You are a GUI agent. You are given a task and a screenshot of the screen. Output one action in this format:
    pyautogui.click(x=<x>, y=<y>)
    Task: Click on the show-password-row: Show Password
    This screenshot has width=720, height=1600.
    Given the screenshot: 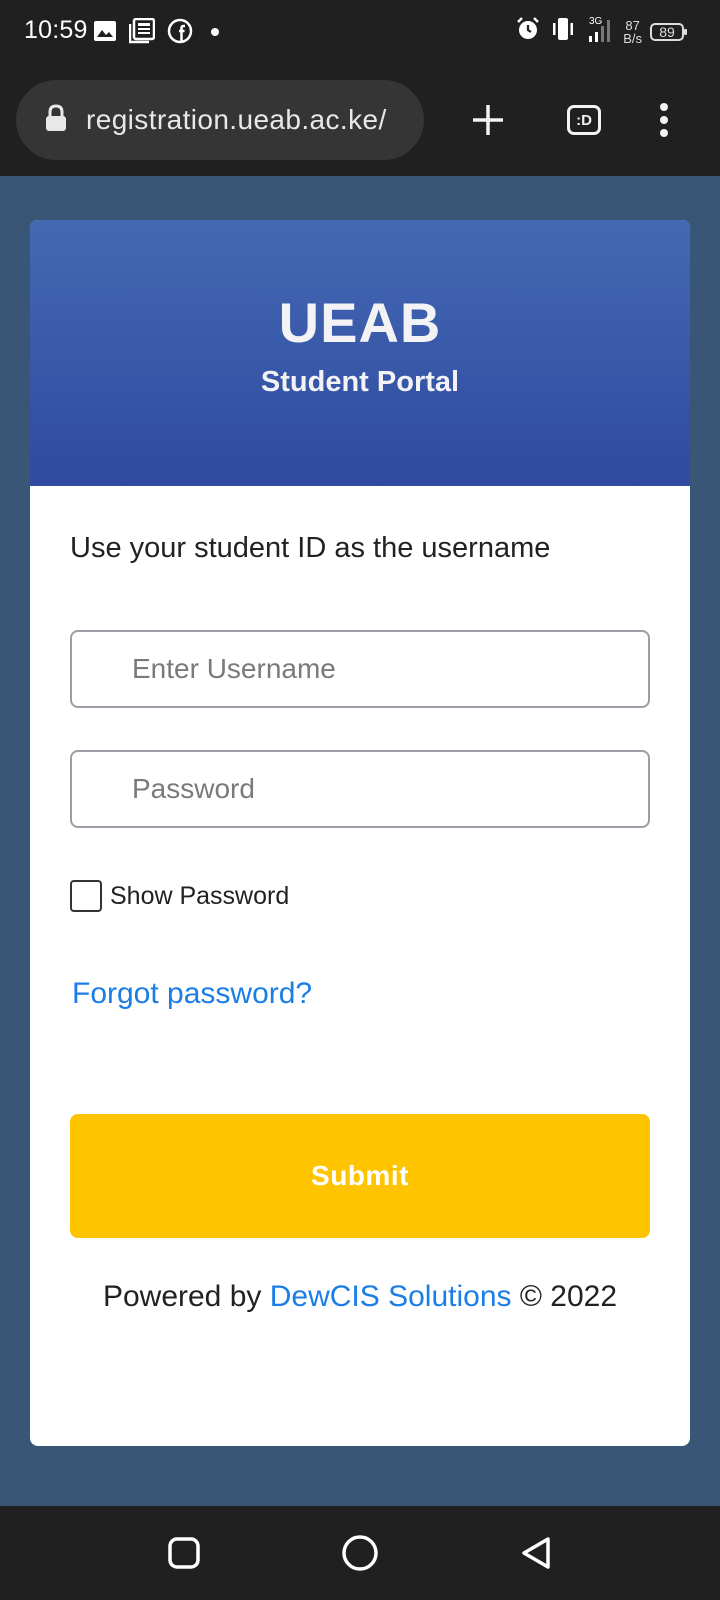 What is the action you would take?
    pyautogui.click(x=179, y=896)
    